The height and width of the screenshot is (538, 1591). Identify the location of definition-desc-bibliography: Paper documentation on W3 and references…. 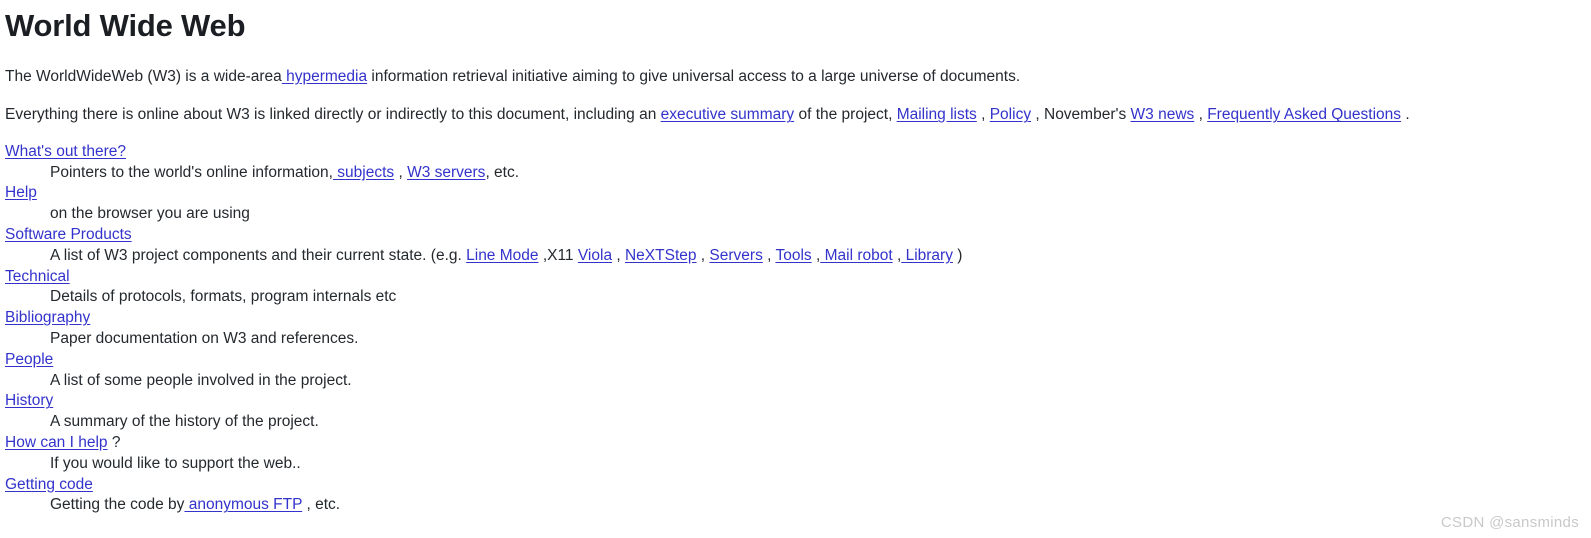
(820, 339).